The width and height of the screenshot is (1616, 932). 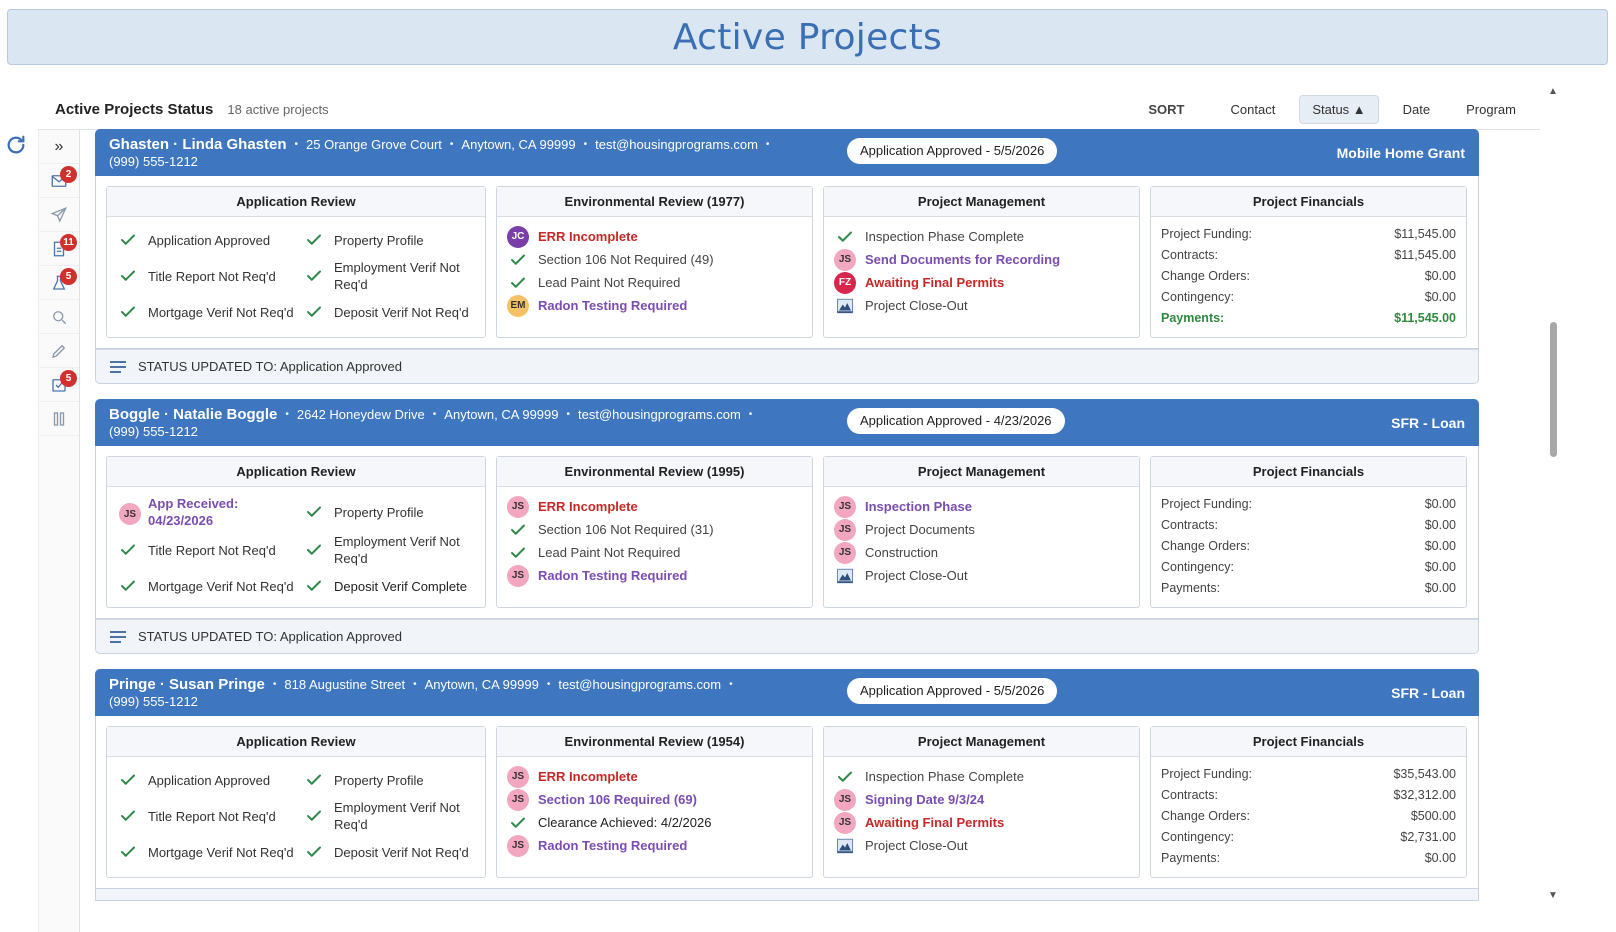 What do you see at coordinates (187, 684) in the screenshot?
I see `client-name: Pringe · Susan Pringe` at bounding box center [187, 684].